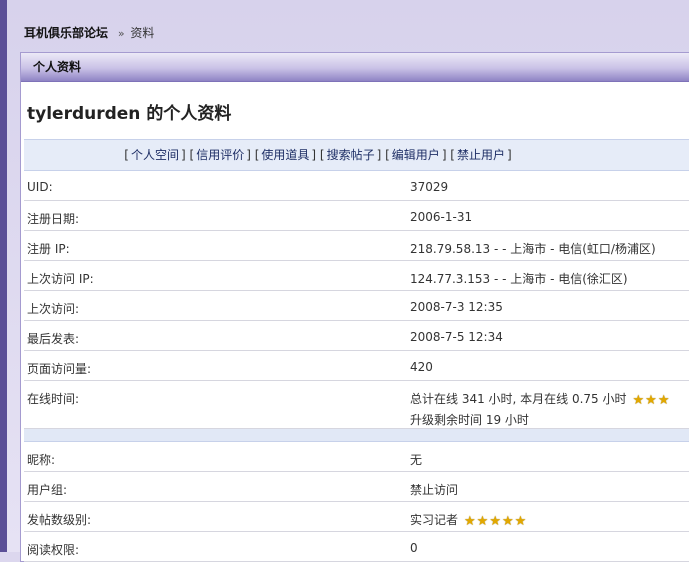 The image size is (689, 562). What do you see at coordinates (217, 486) in the screenshot?
I see `user-group-label: 用户组:` at bounding box center [217, 486].